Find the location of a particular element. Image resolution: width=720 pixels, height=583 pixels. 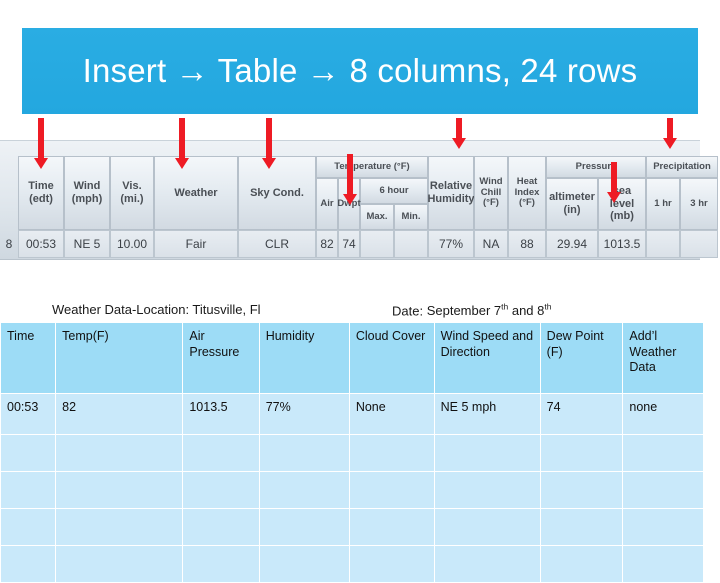

screenshot-data-cell: 77% is located at coordinates (451, 244).